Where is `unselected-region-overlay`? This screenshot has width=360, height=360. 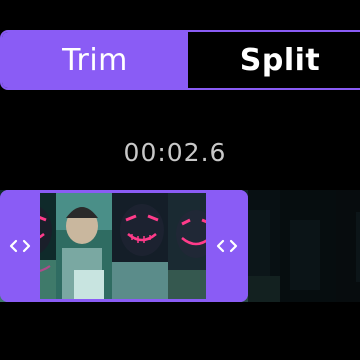
unselected-region-overlay is located at coordinates (304, 246).